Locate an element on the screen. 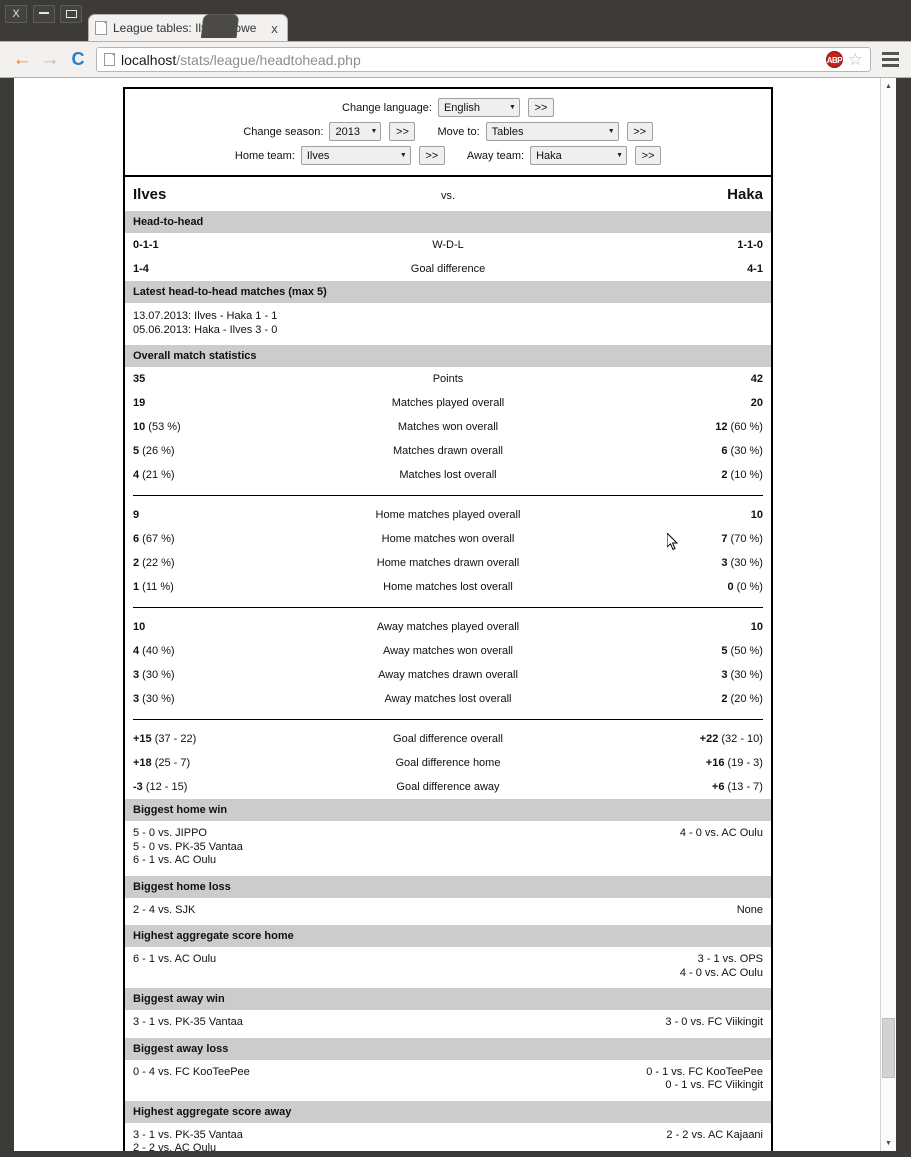 This screenshot has height=1157, width=911. stat-row: 35 Points 42 is located at coordinates (448, 379).